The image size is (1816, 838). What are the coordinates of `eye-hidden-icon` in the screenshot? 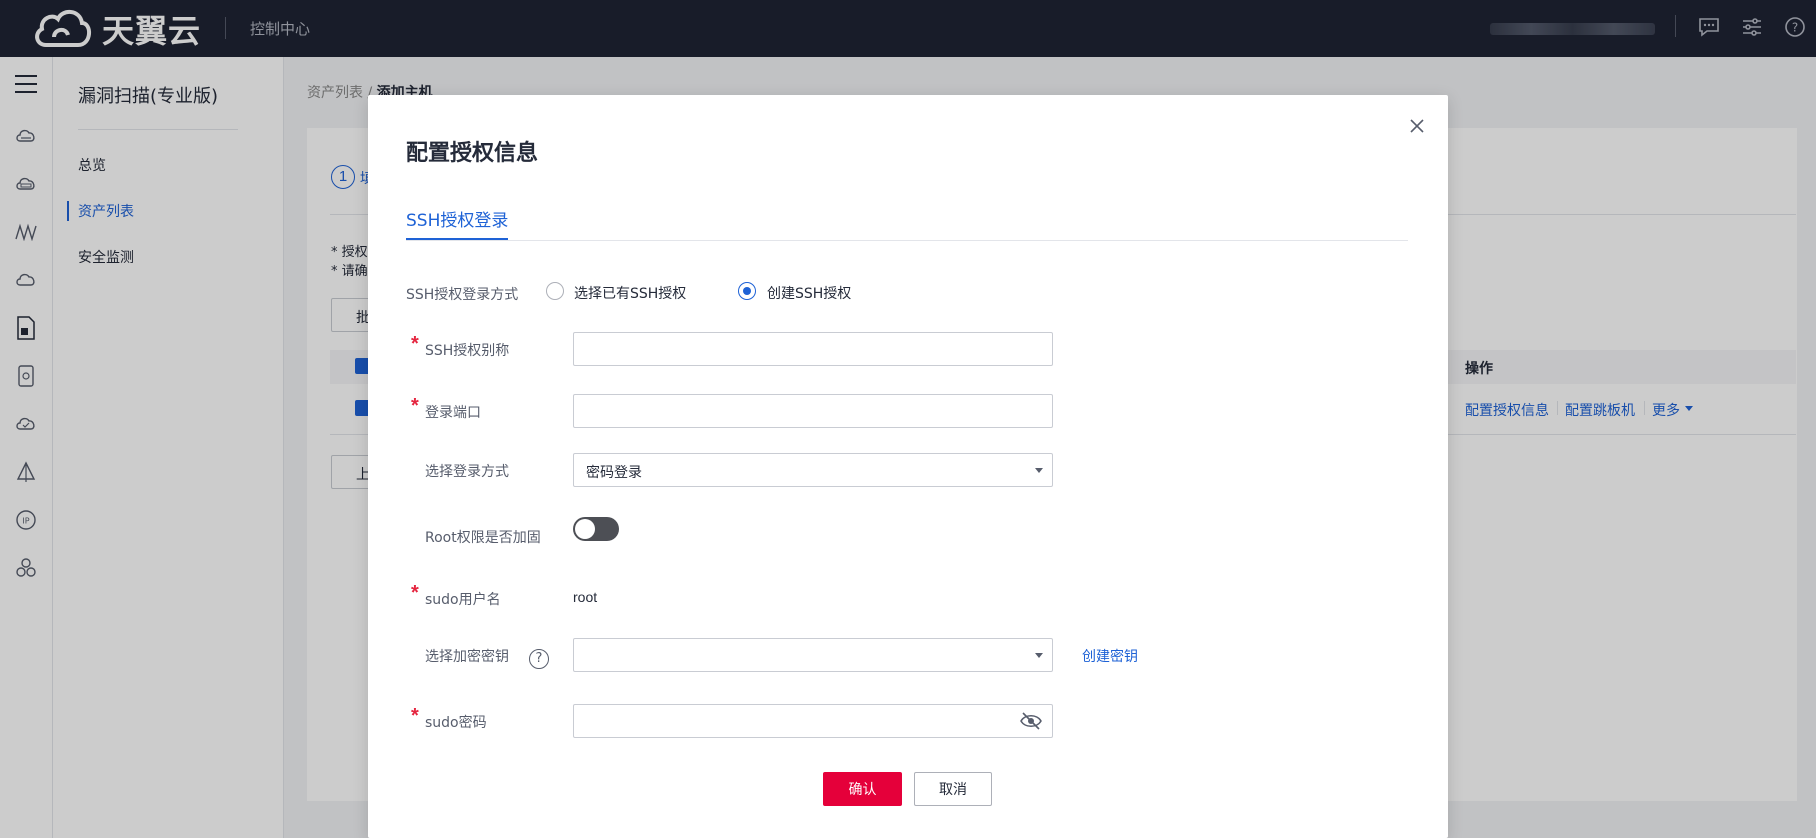 It's located at (1031, 721).